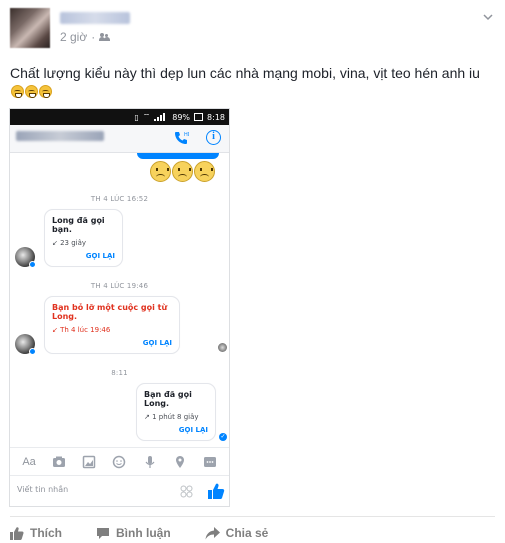 The height and width of the screenshot is (543, 505). I want to click on vibrate-icon: ▯, so click(136, 117).